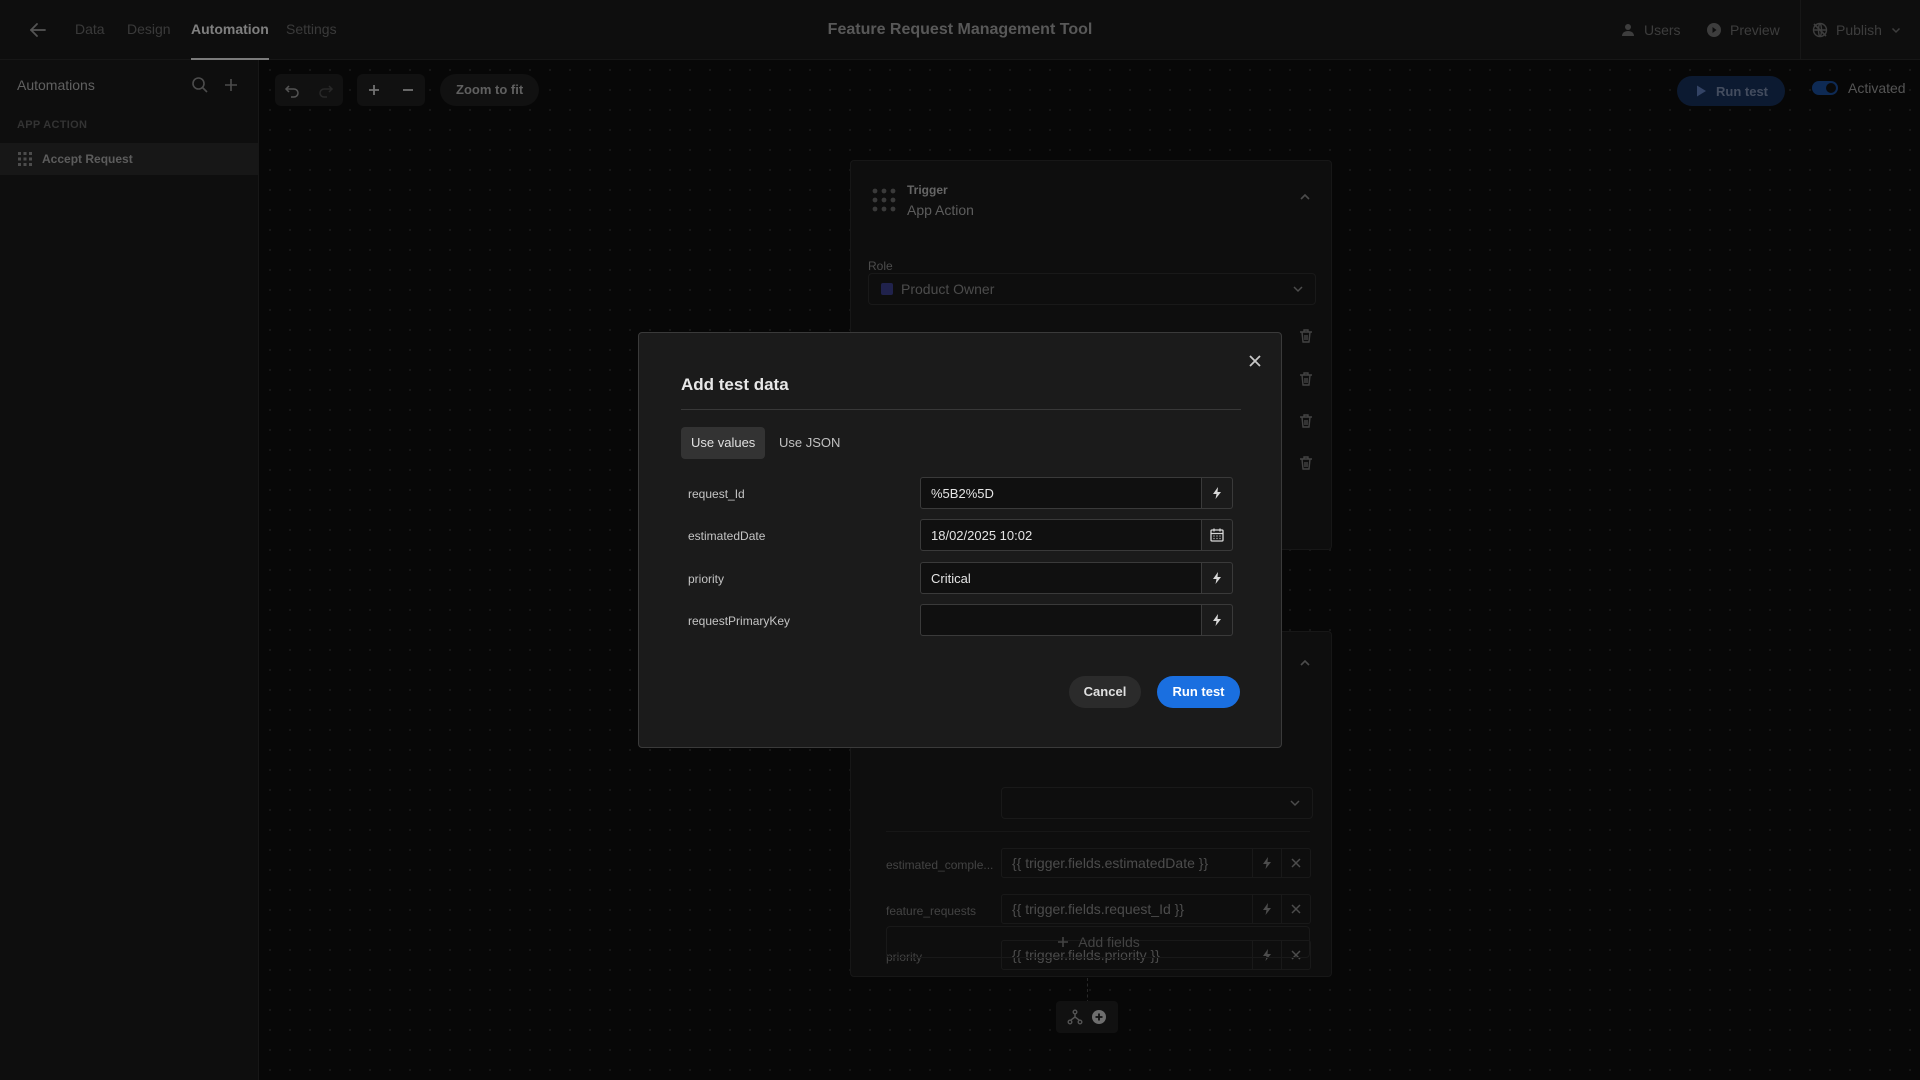  Describe the element at coordinates (961, 409) in the screenshot. I see `modal-divider` at that location.